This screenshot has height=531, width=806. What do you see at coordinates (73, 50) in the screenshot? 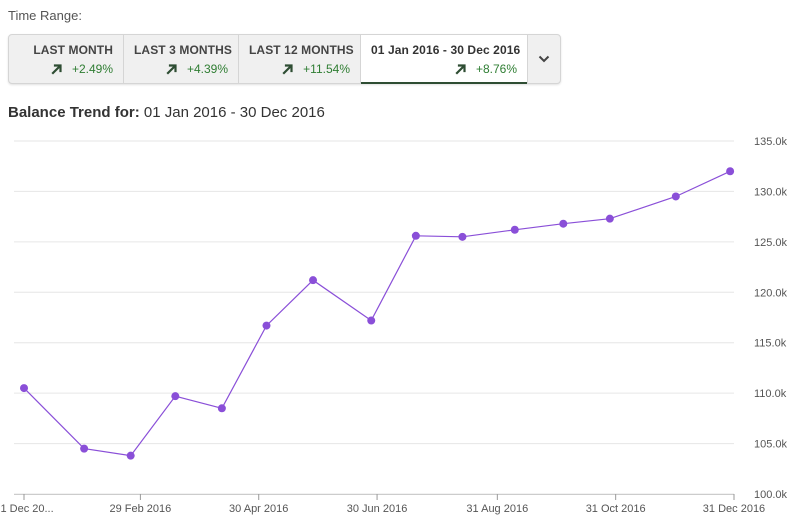
I see `tab-last-month-label: LAST MONTH` at bounding box center [73, 50].